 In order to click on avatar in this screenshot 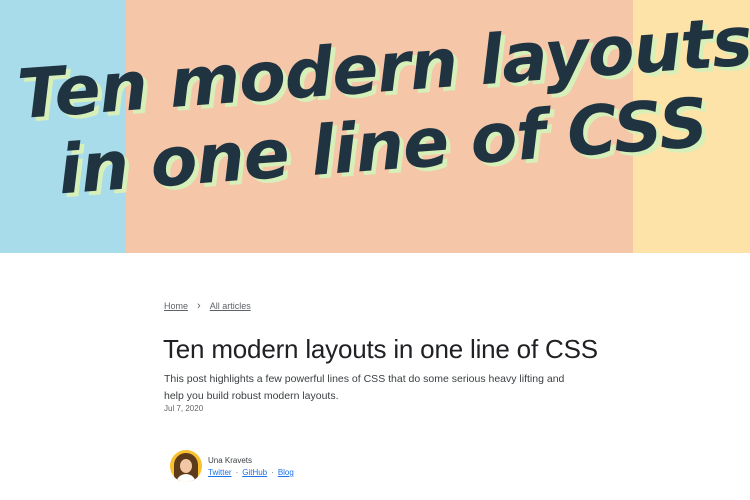, I will do `click(186, 466)`.